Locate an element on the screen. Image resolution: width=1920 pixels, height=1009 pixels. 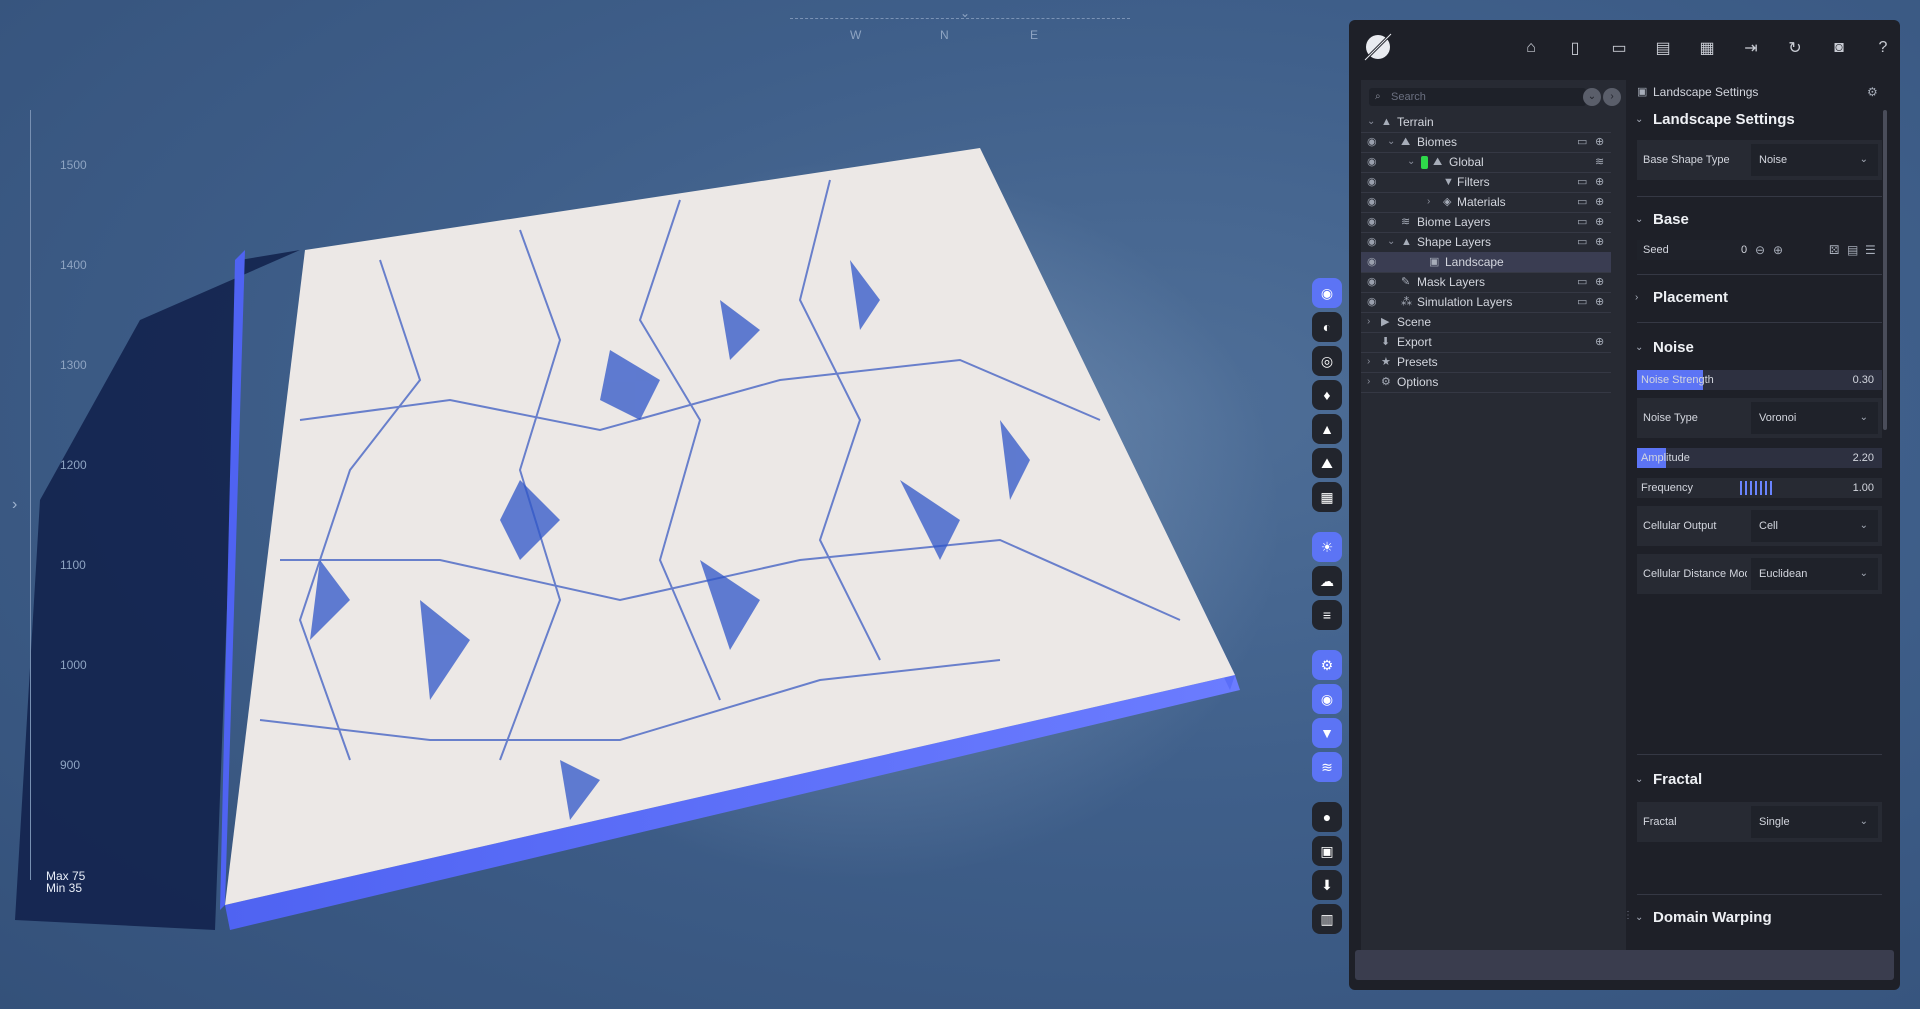
noise-type-select: Voronoi ⌄ is located at coordinates (1814, 418).